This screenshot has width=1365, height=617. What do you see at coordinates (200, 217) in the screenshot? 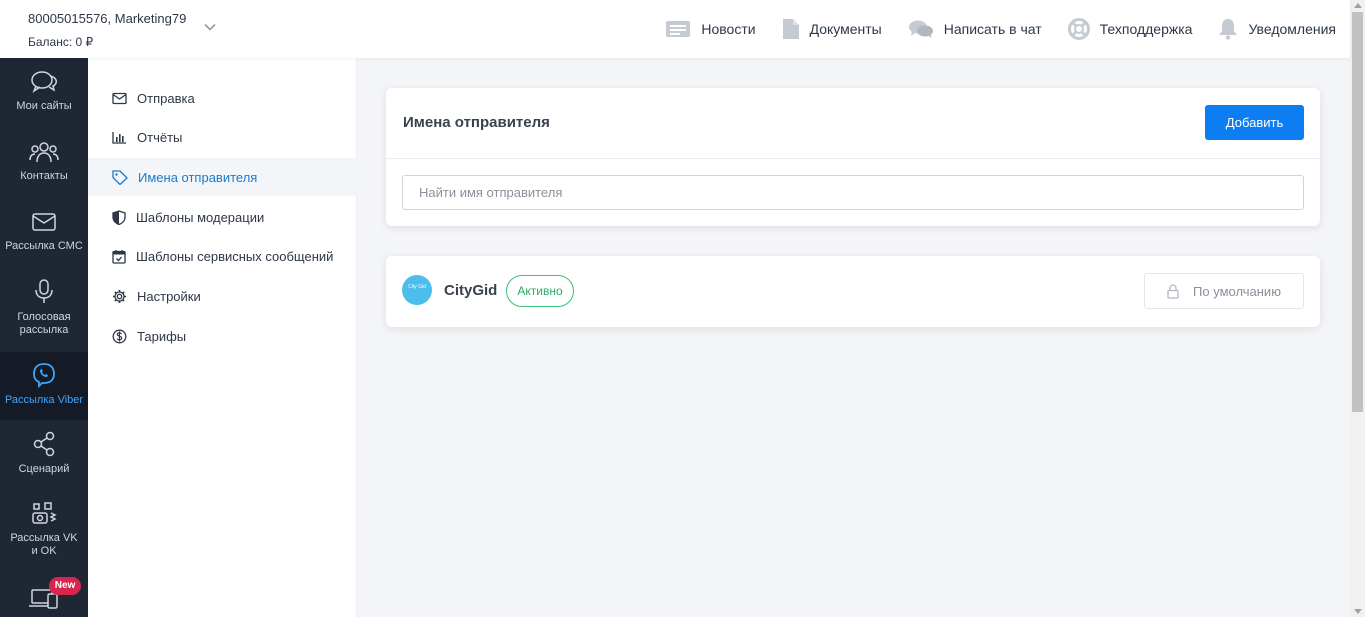
I see `subnav-item-label: Шаблоны модерации` at bounding box center [200, 217].